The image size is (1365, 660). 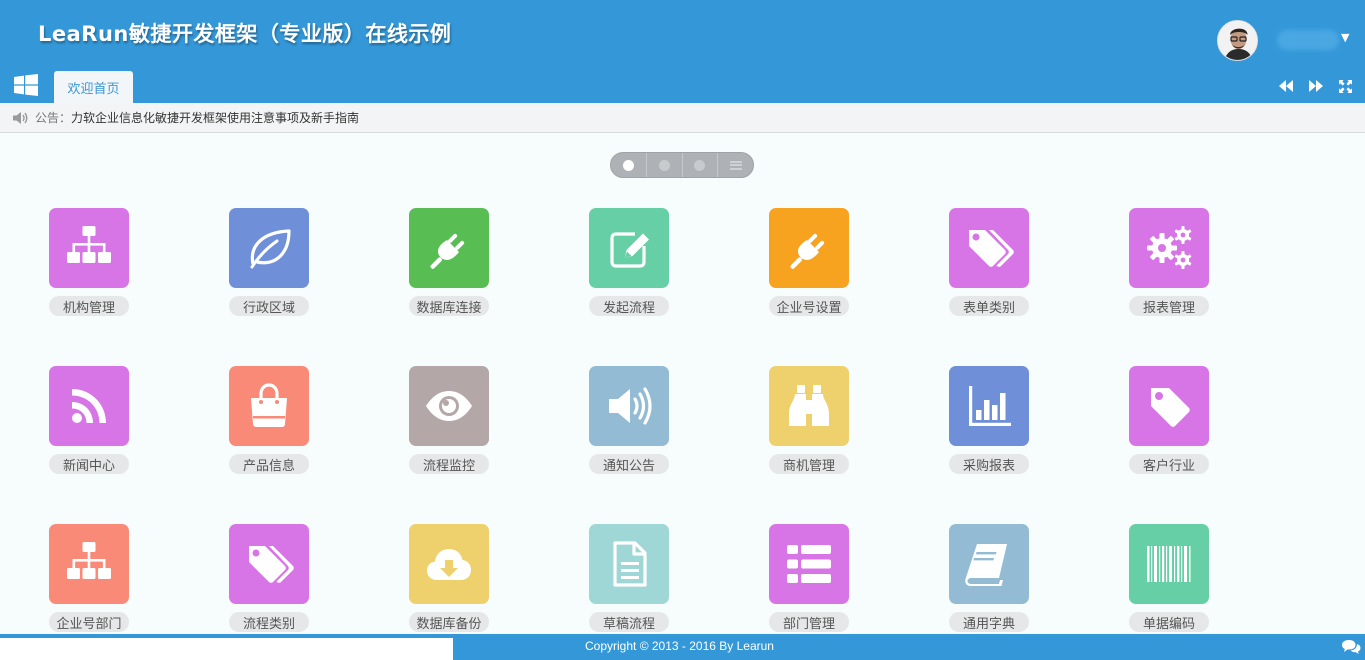 What do you see at coordinates (809, 622) in the screenshot?
I see `app-tile-label: 部门管理` at bounding box center [809, 622].